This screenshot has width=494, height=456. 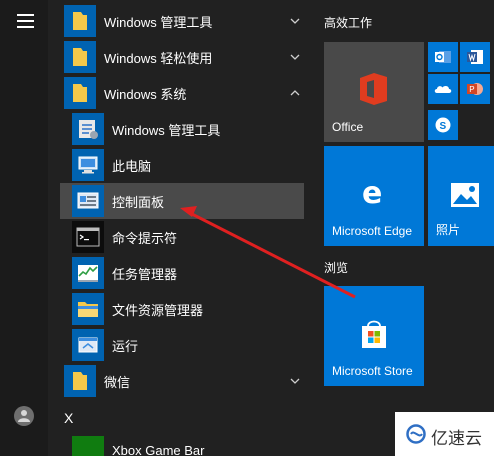 What do you see at coordinates (180, 345) in the screenshot?
I see `list-item-run: 运行` at bounding box center [180, 345].